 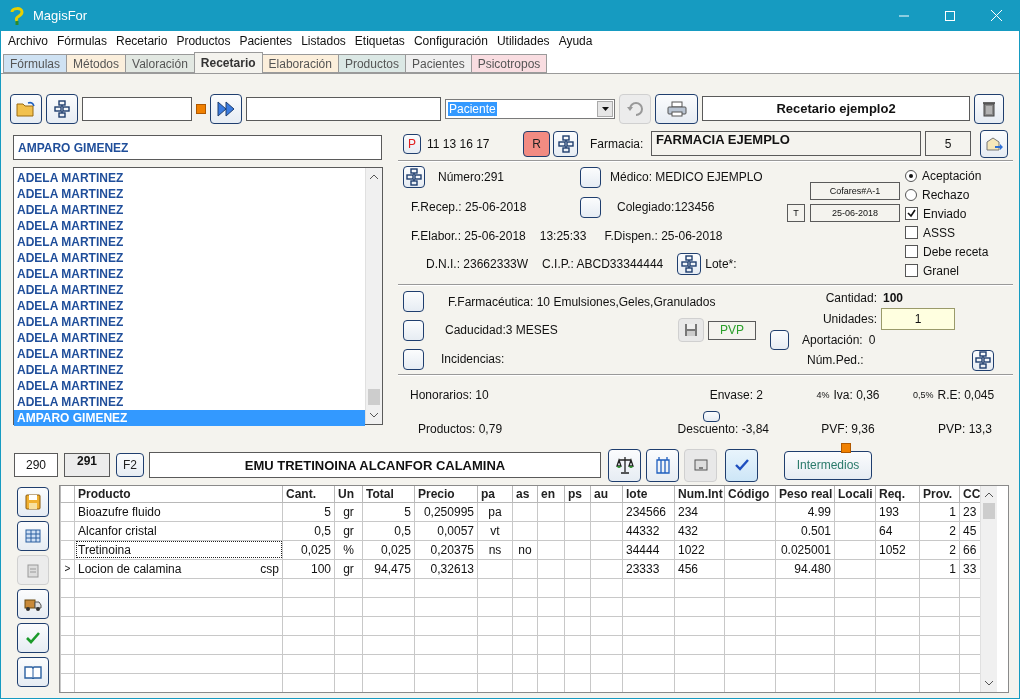 I want to click on menu-item: Ayuda, so click(x=575, y=41).